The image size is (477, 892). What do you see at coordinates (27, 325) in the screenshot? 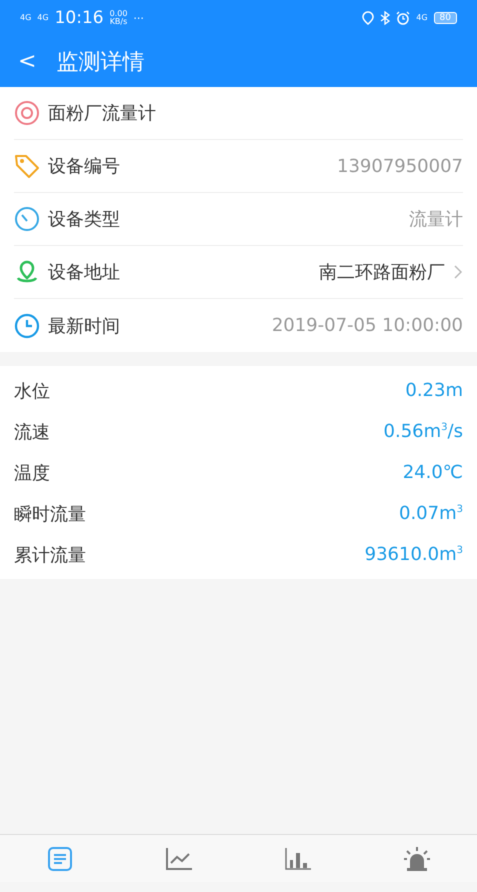
I see `clock-icon` at bounding box center [27, 325].